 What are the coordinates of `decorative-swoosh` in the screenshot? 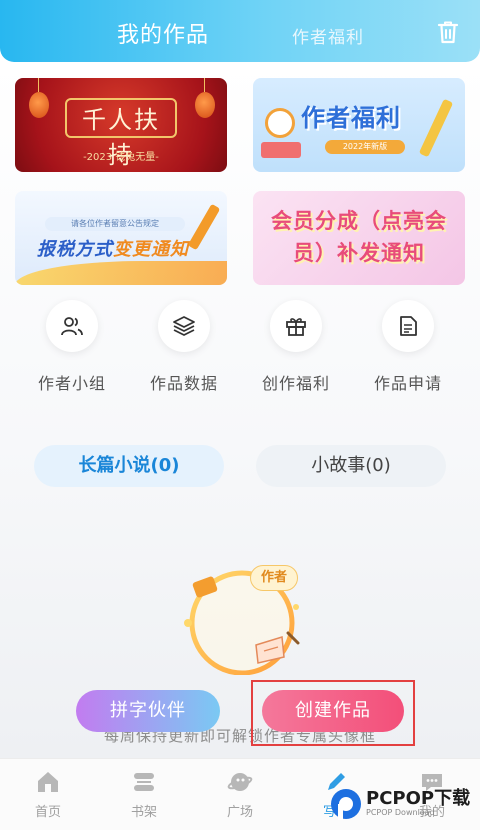 It's located at (121, 273).